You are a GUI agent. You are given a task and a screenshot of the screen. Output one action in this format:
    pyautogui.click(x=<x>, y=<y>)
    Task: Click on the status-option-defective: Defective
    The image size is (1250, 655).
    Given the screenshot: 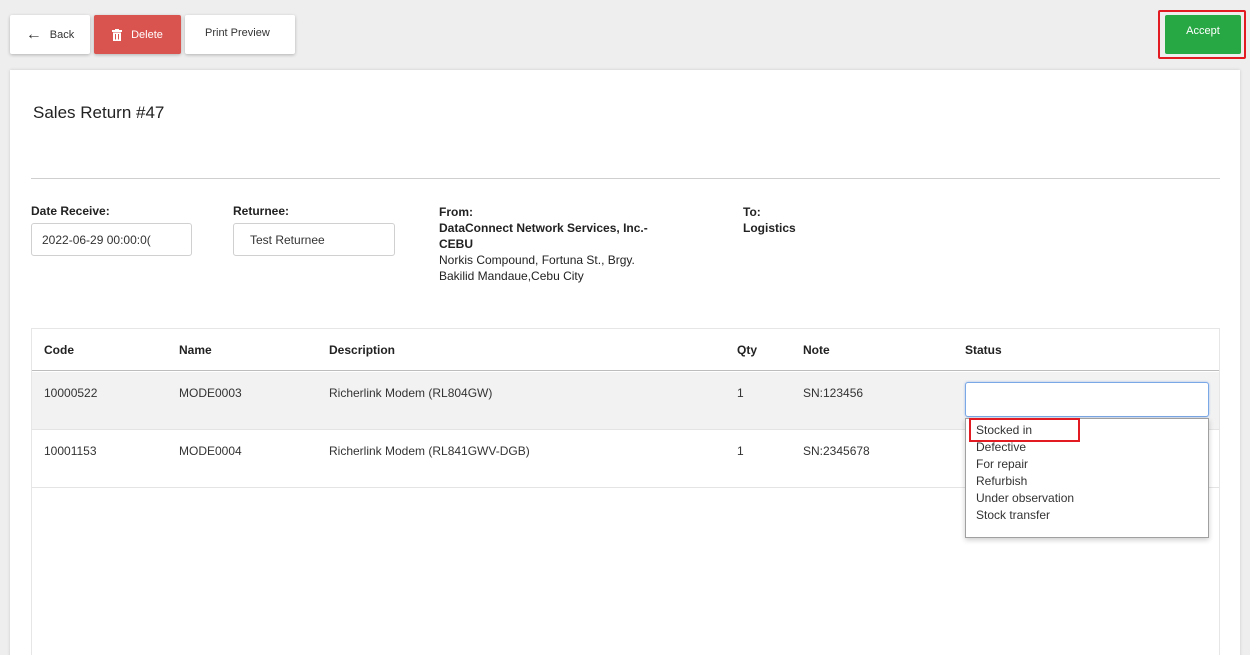 What is the action you would take?
    pyautogui.click(x=1001, y=447)
    